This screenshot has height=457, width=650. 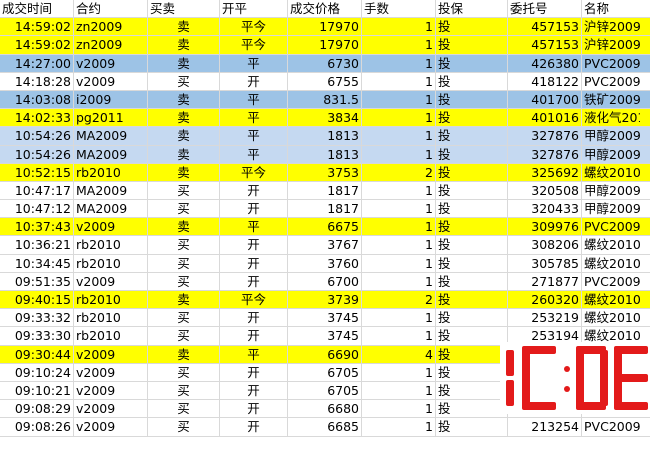 What do you see at coordinates (612, 427) in the screenshot?
I see `cell-name: PVC2009` at bounding box center [612, 427].